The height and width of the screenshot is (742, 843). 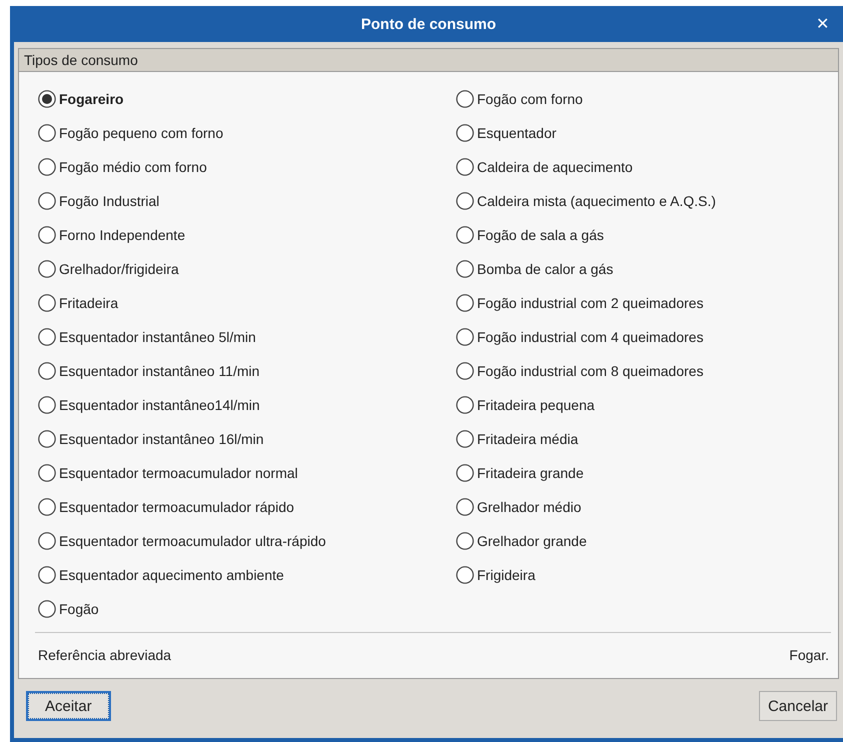 What do you see at coordinates (506, 575) in the screenshot?
I see `option-label: Frigideira` at bounding box center [506, 575].